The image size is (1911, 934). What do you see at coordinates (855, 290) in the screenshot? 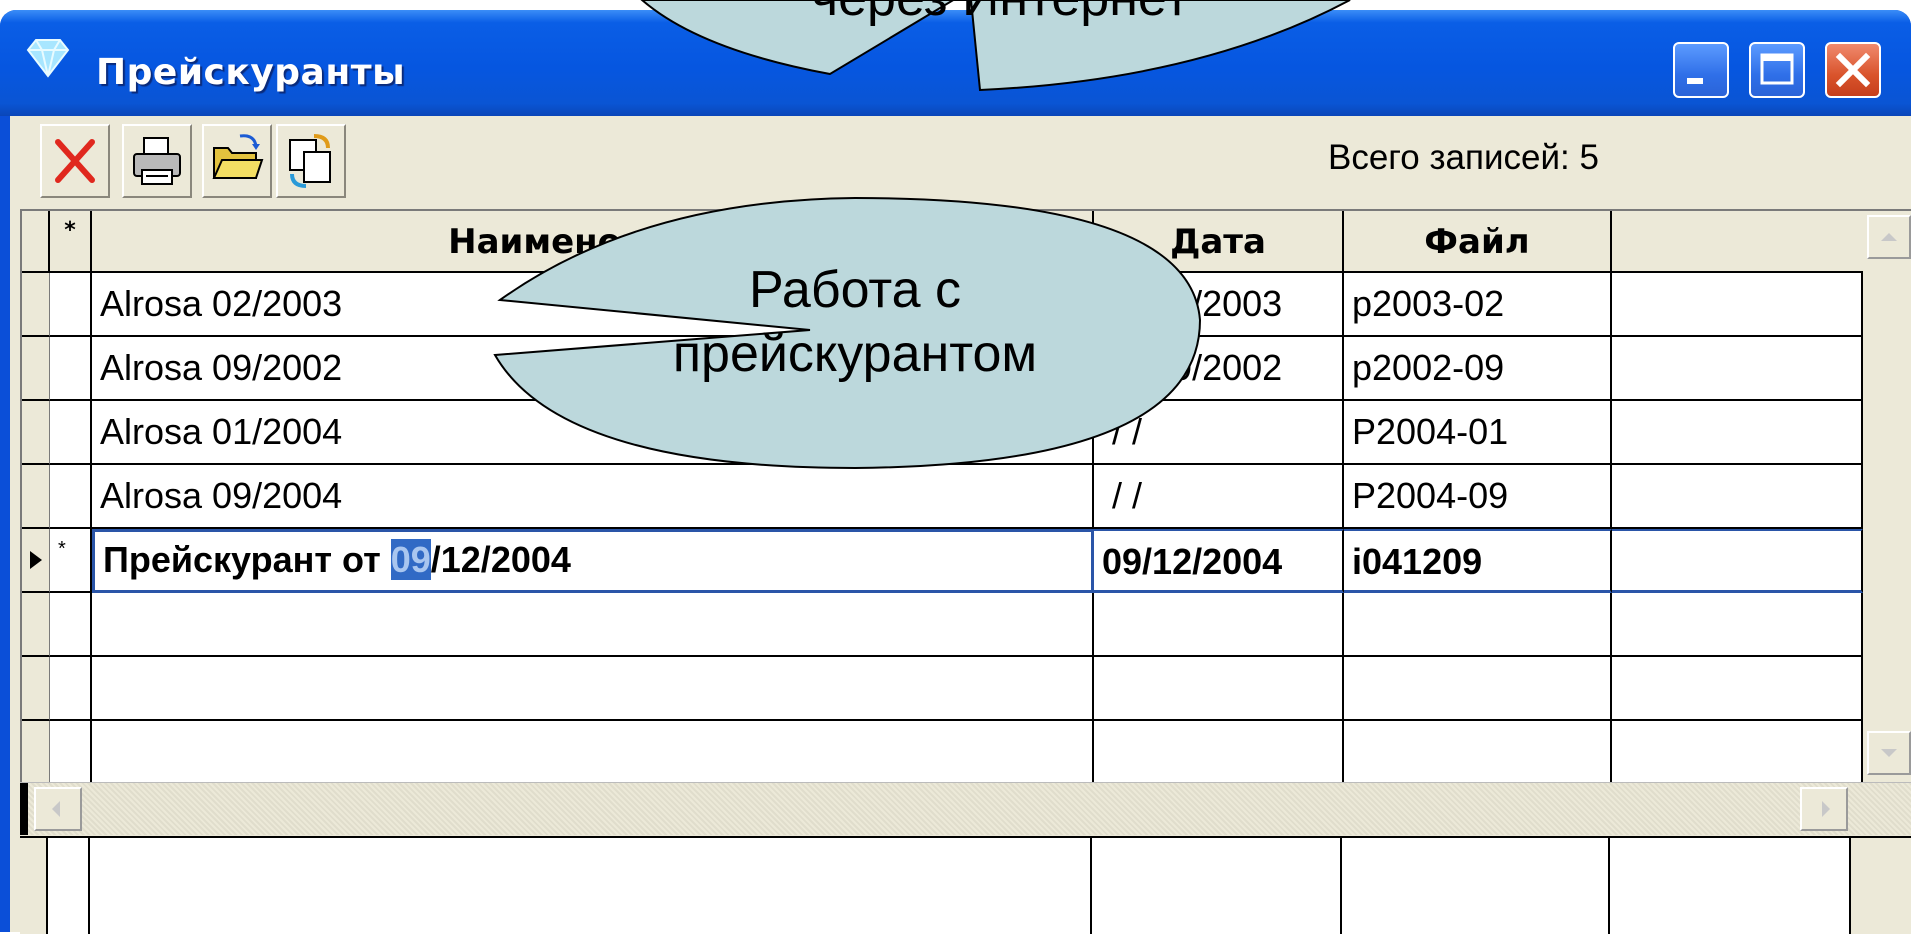
I see `middle-callout-line-1: Работа с` at bounding box center [855, 290].